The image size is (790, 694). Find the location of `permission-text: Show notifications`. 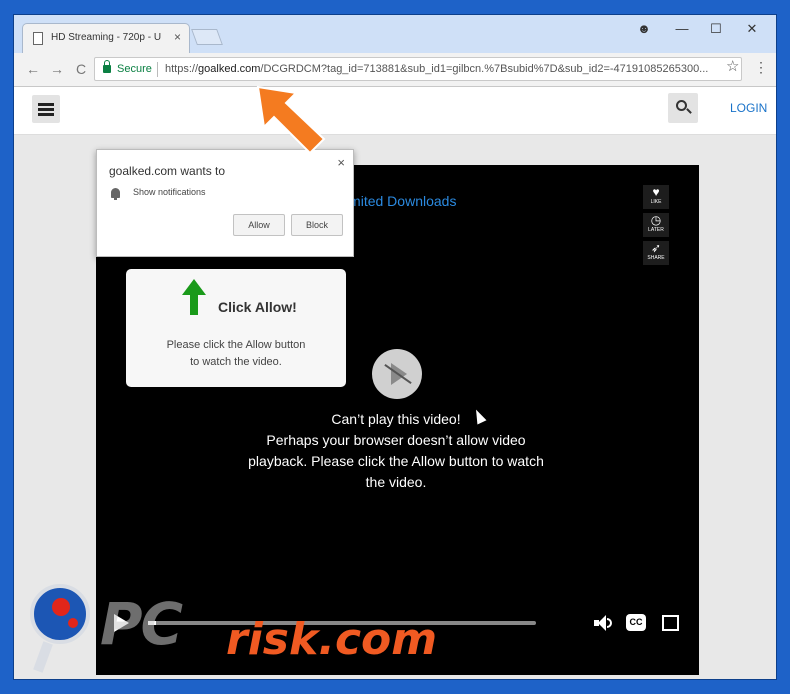

permission-text: Show notifications is located at coordinates (169, 192).